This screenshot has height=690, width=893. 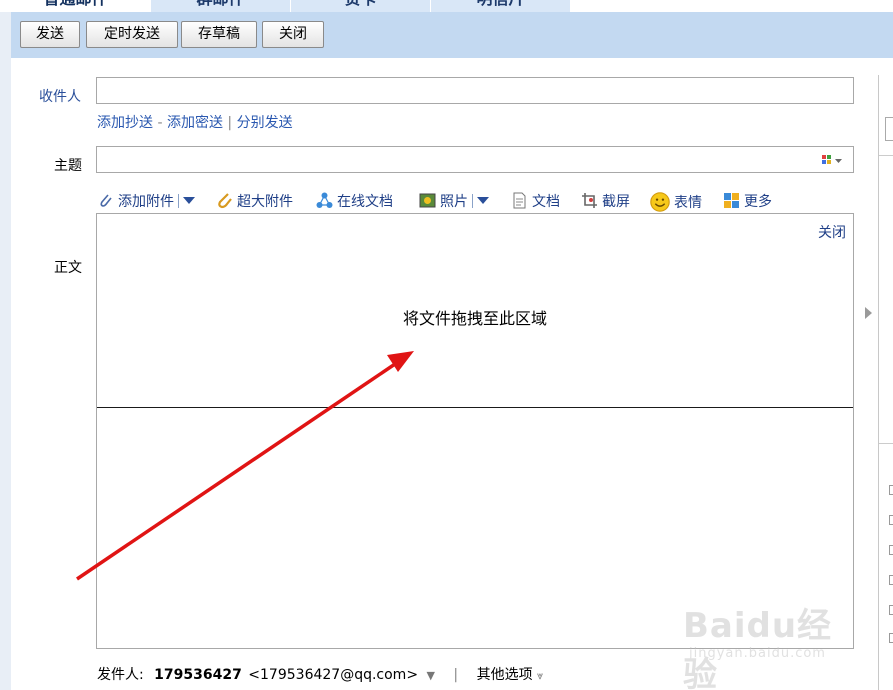 I want to click on baidu-watermark: Baidu经验 jingyan.baidu.com, so click(x=768, y=644).